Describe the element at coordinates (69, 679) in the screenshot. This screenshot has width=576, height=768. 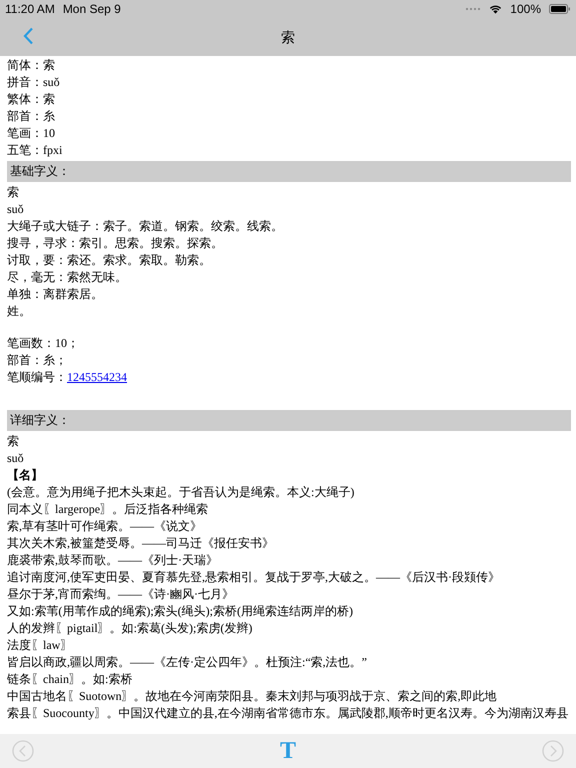
I see `definition-line: 链条〖chain〗。如:索桥` at that location.